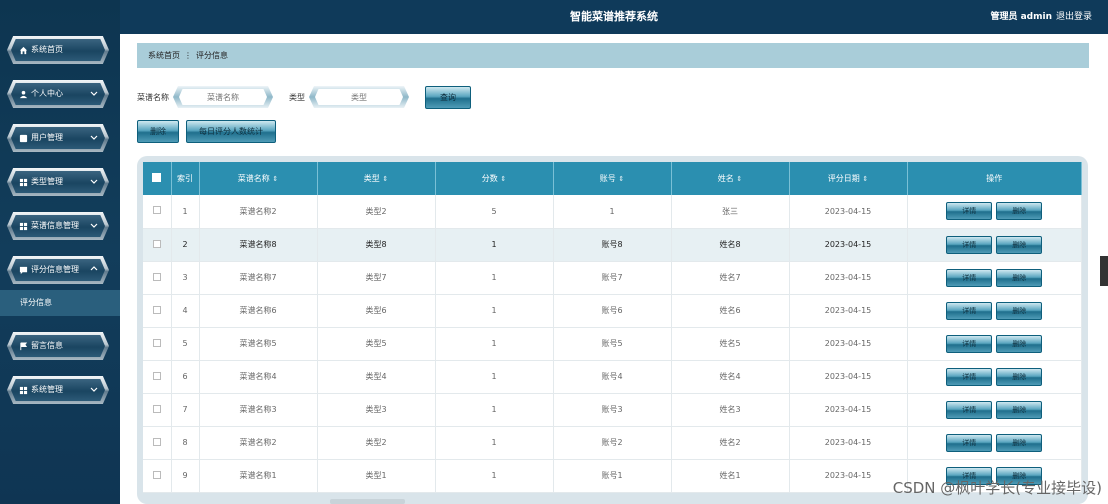  I want to click on query-button: 查询, so click(448, 97).